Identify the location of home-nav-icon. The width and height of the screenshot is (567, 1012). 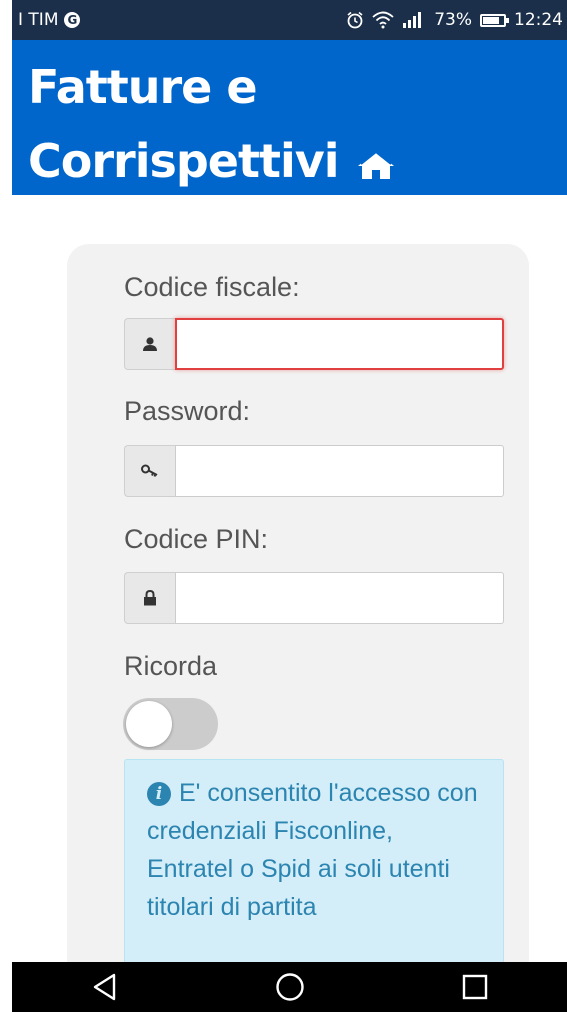
(289, 987).